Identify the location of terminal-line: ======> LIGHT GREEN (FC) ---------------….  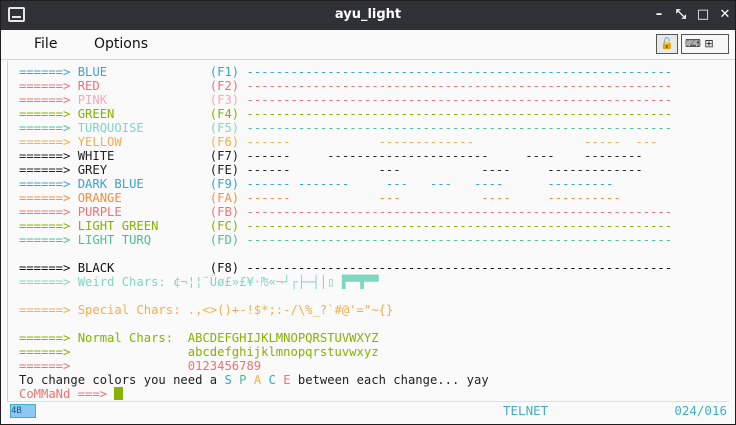
(345, 226).